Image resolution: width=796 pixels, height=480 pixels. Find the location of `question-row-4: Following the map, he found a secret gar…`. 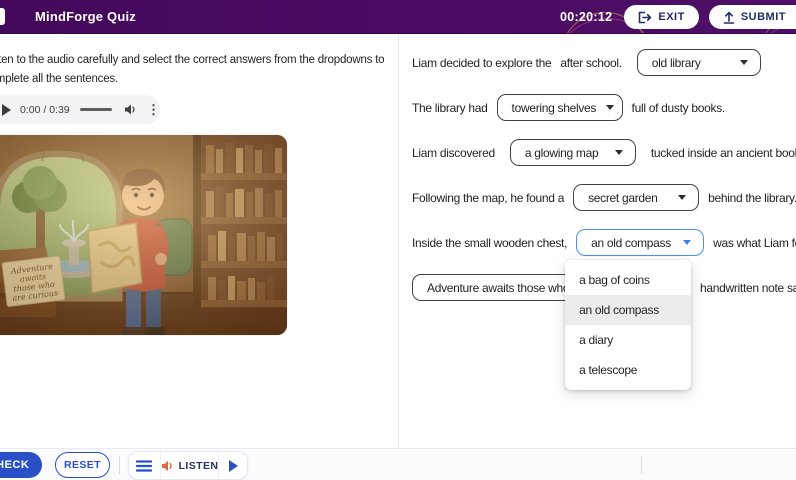

question-row-4: Following the map, he found a secret gar… is located at coordinates (604, 197).